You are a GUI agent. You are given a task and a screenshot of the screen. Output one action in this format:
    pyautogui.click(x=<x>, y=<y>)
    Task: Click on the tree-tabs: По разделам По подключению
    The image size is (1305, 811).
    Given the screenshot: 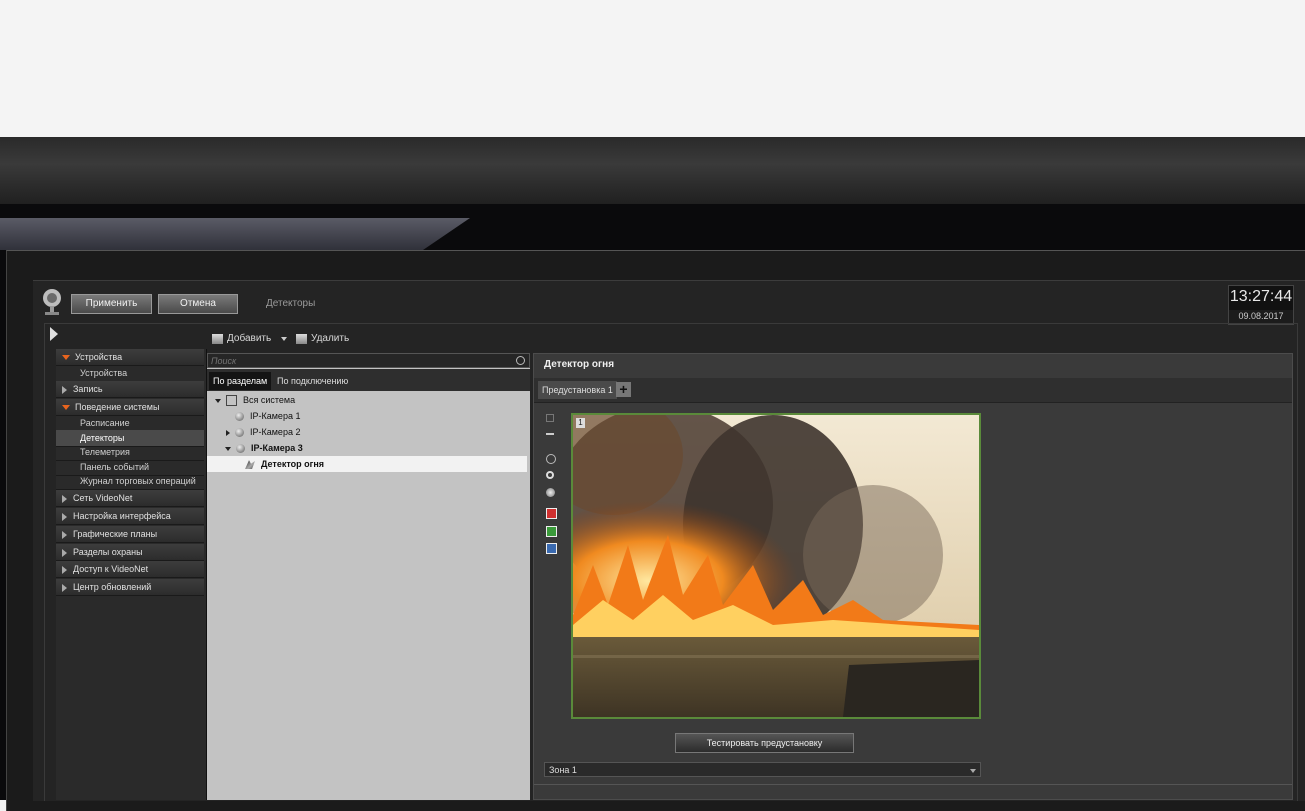 What is the action you would take?
    pyautogui.click(x=368, y=380)
    